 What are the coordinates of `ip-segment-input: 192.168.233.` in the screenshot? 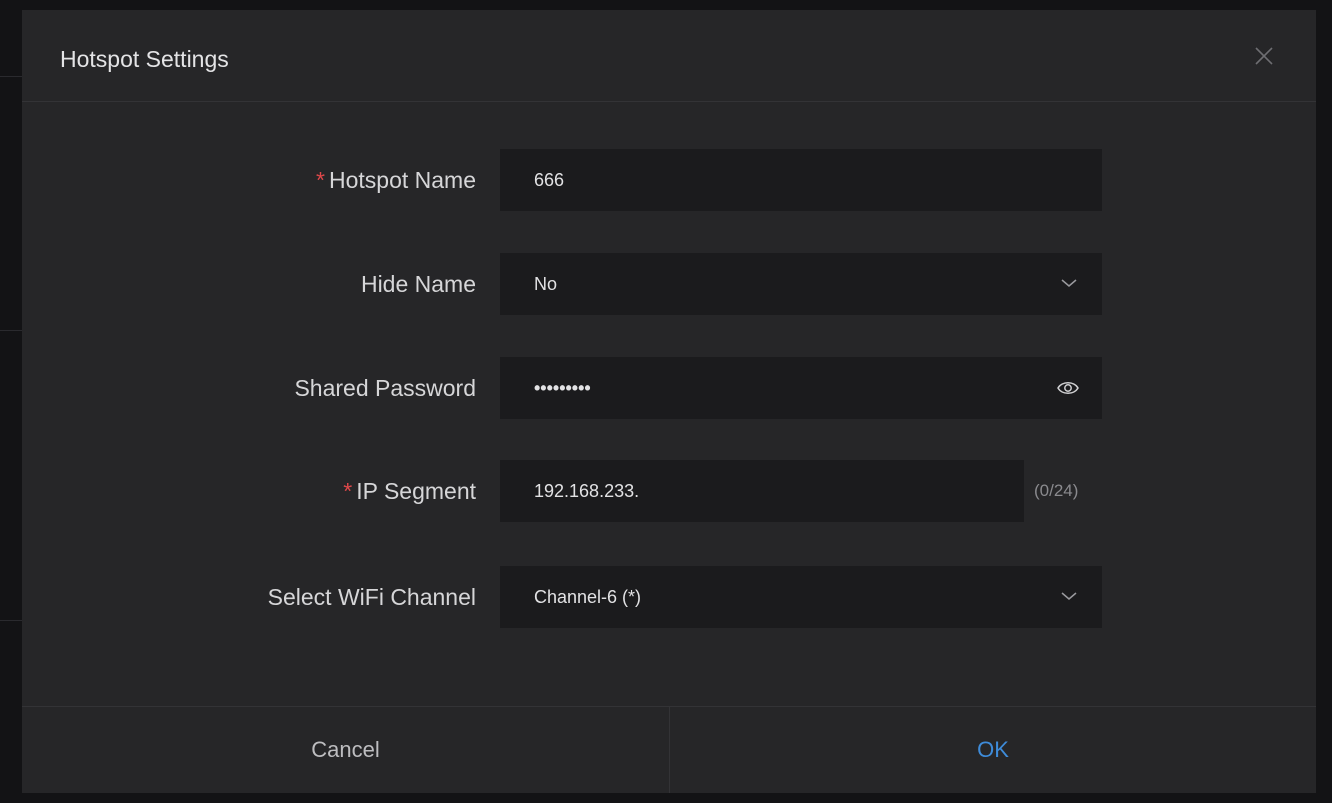 It's located at (762, 491).